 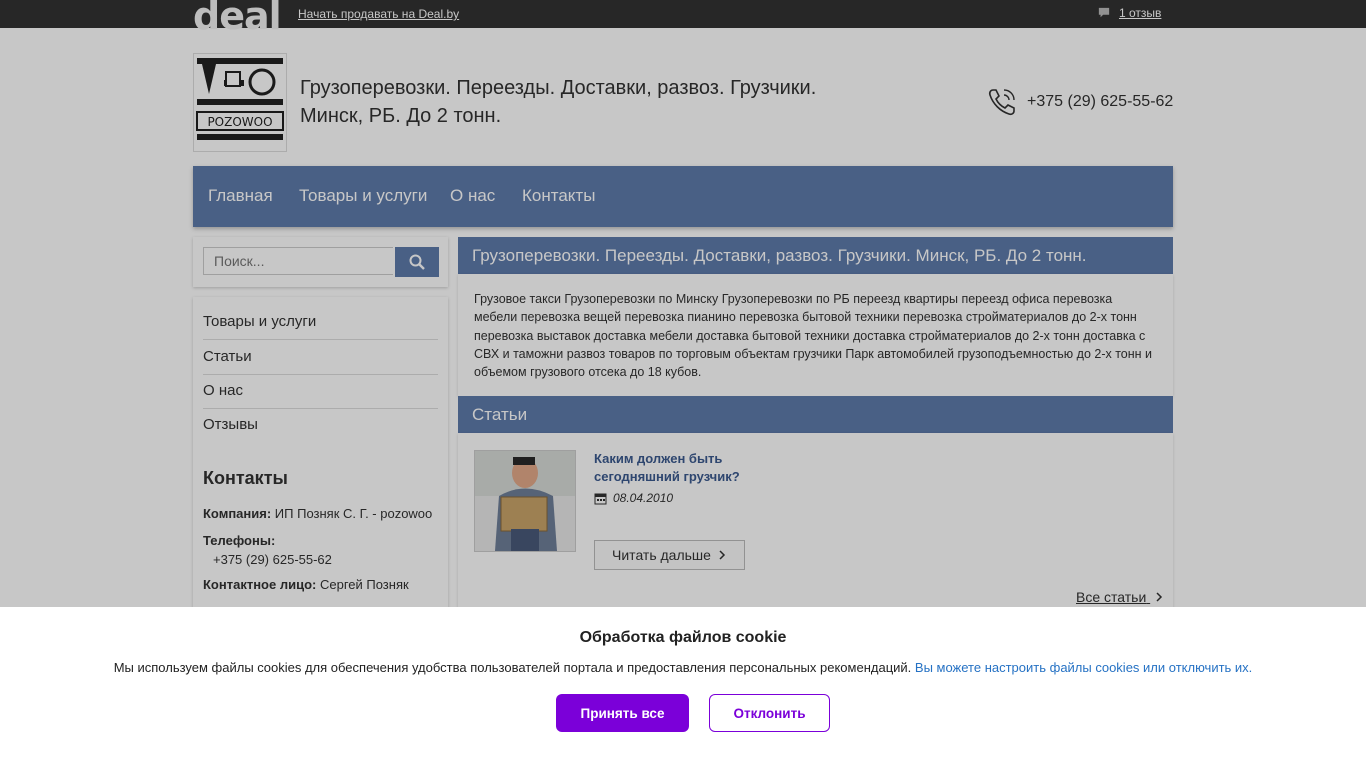 What do you see at coordinates (237, 19) in the screenshot?
I see `deal-logo: deal` at bounding box center [237, 19].